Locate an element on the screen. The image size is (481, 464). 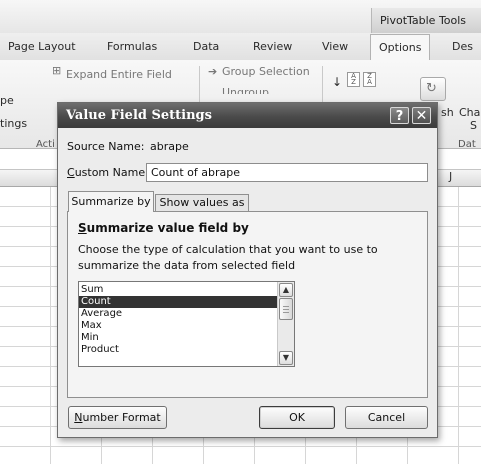
tab-review: Review is located at coordinates (272, 46).